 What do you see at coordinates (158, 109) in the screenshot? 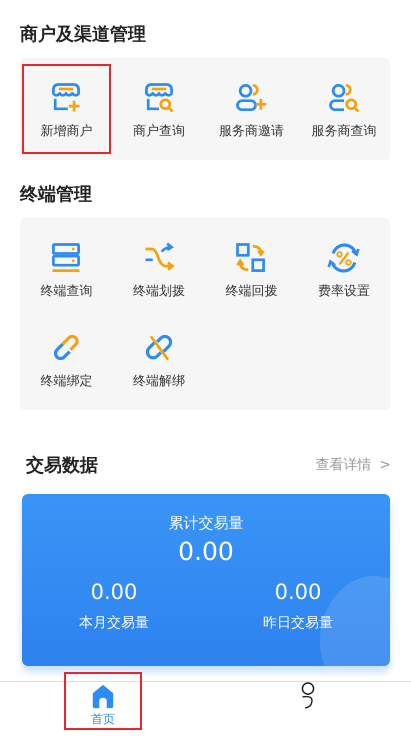
I see `menu-tile: 商户查询` at bounding box center [158, 109].